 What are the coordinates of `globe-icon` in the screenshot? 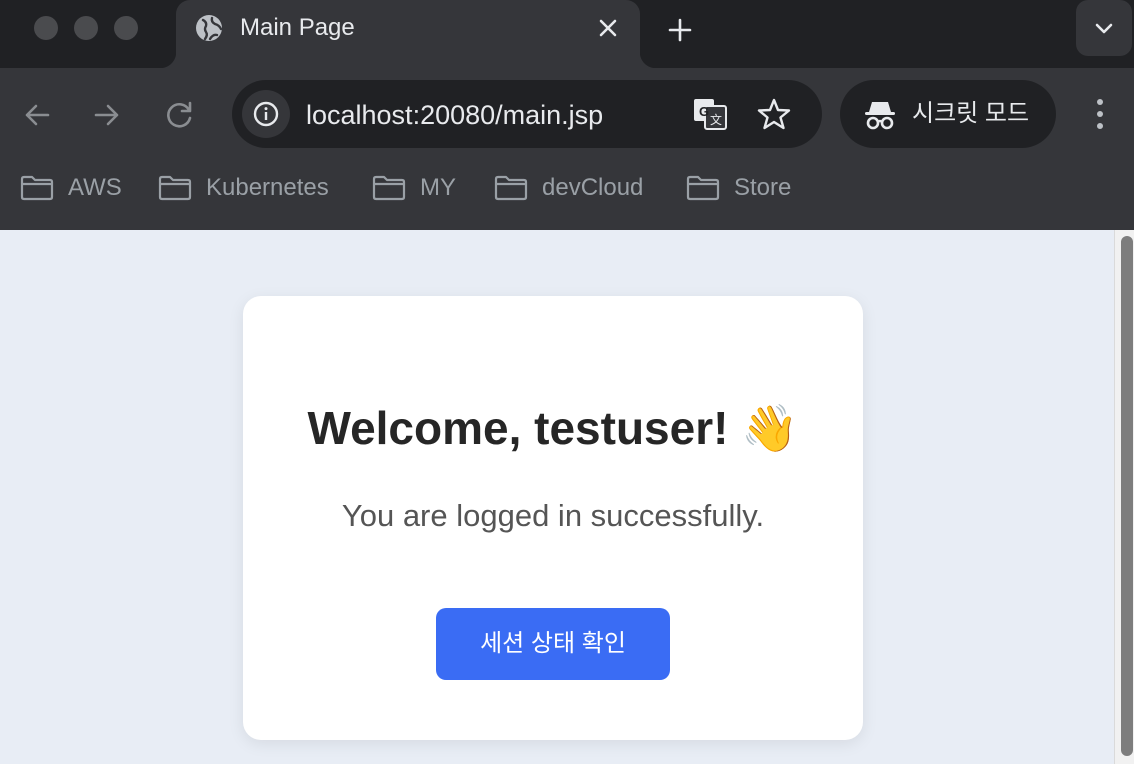 It's located at (209, 28).